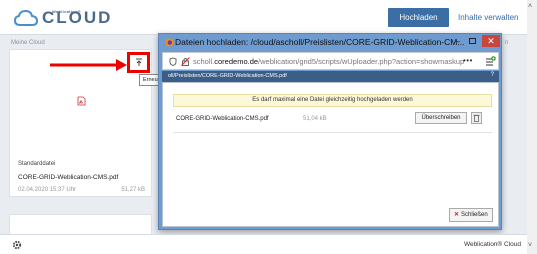  What do you see at coordinates (418, 17) in the screenshot?
I see `upload-button: Hochladen` at bounding box center [418, 17].